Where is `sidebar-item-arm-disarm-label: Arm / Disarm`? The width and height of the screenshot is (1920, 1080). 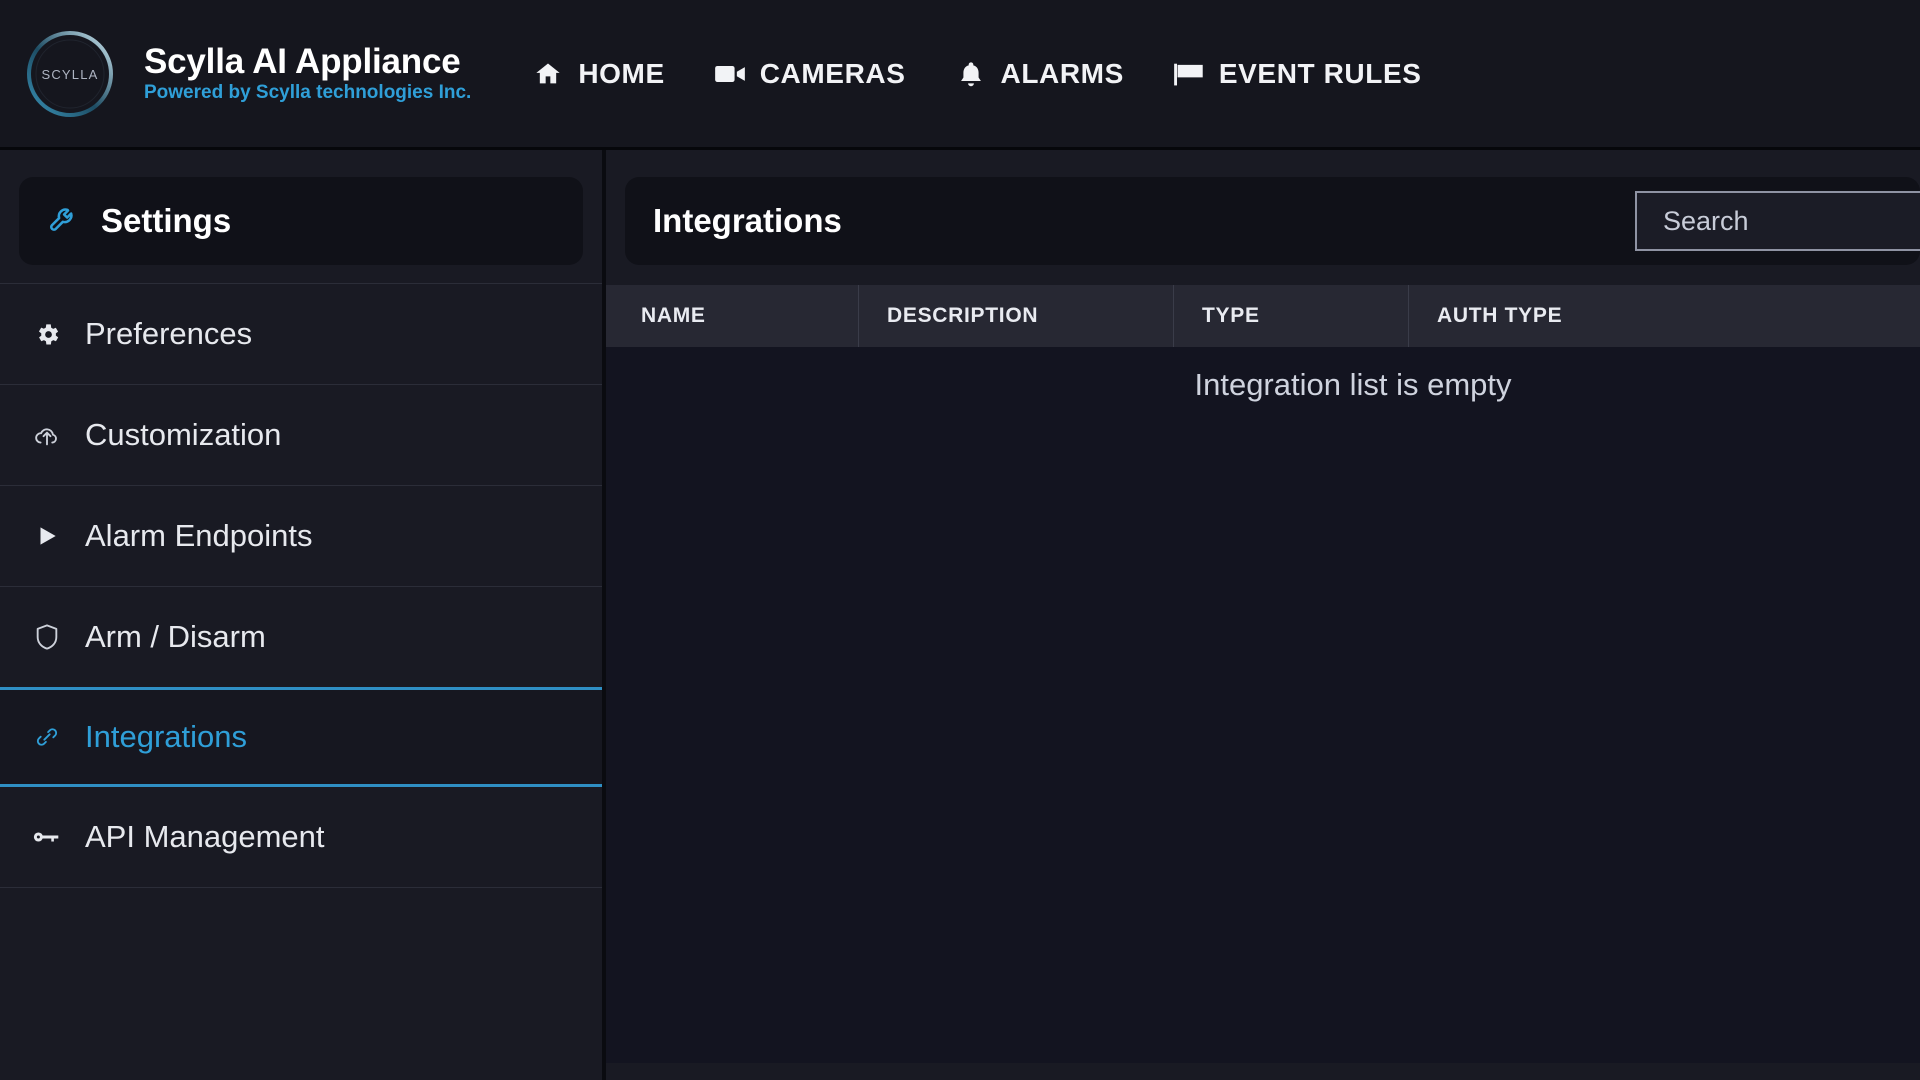 sidebar-item-arm-disarm-label: Arm / Disarm is located at coordinates (175, 636).